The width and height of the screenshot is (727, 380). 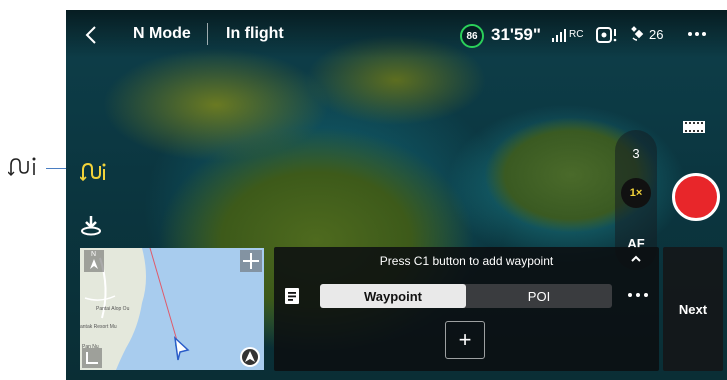 I want to click on more-dots-icon, so click(x=697, y=33).